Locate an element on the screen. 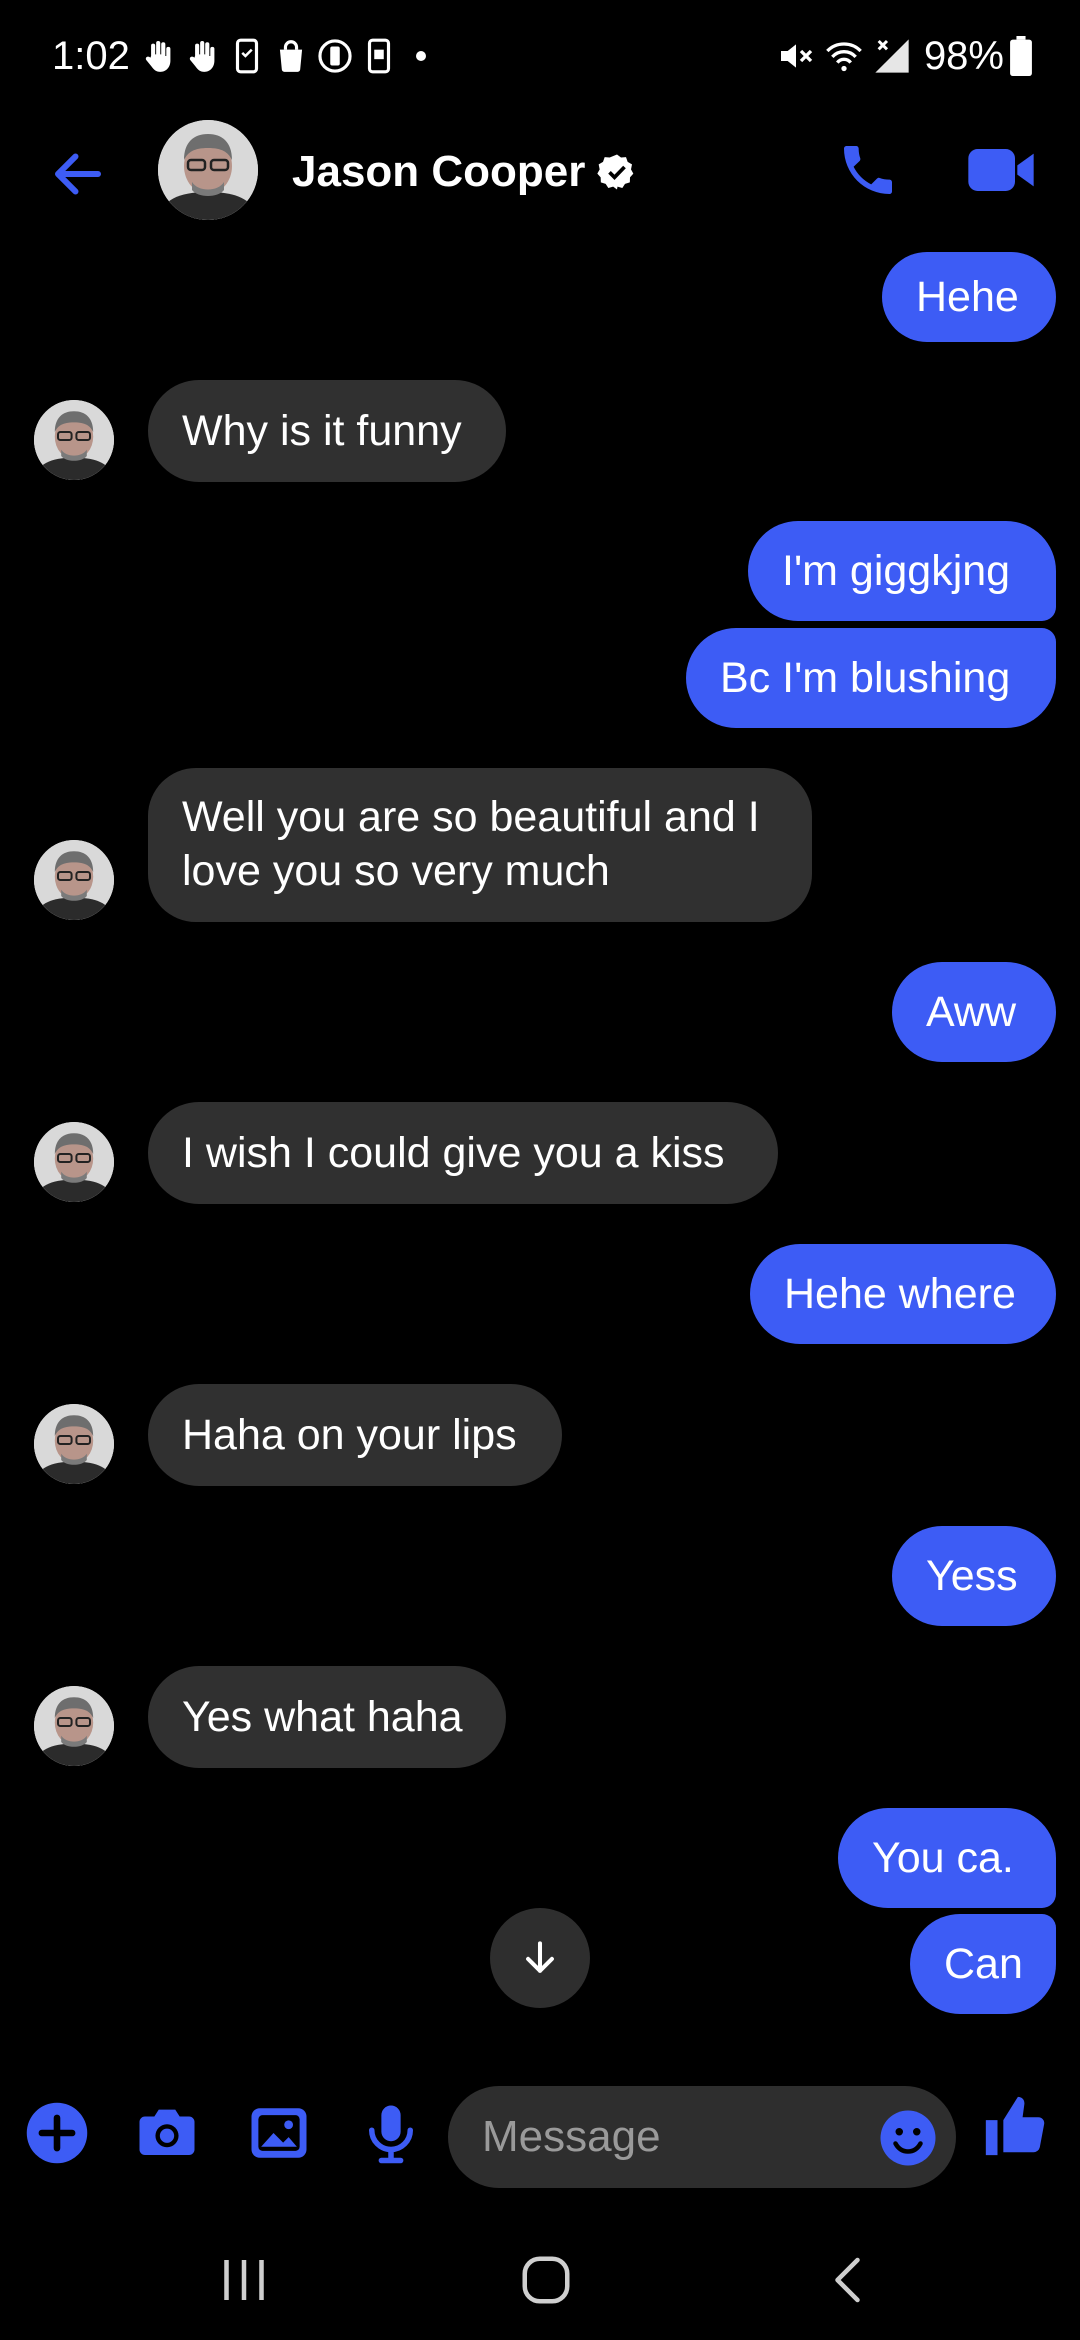  status-notification-icons is located at coordinates (283, 56).